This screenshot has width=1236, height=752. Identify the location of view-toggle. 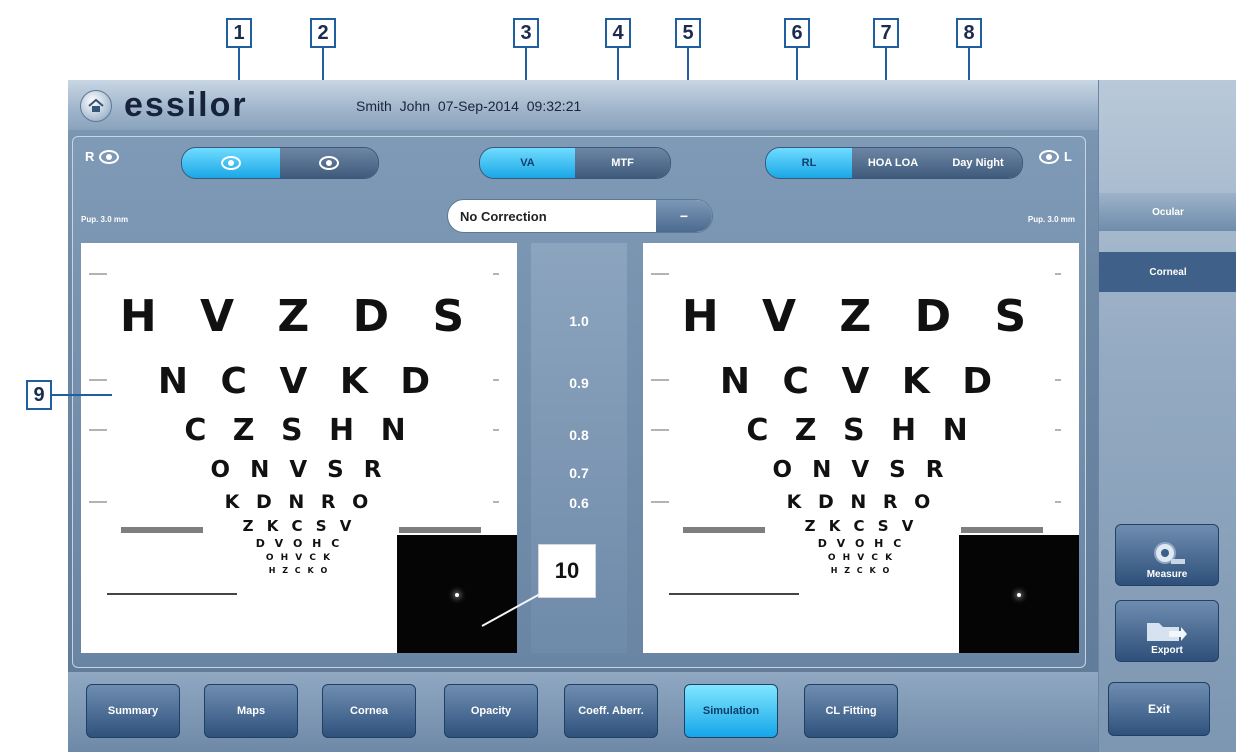
(280, 163).